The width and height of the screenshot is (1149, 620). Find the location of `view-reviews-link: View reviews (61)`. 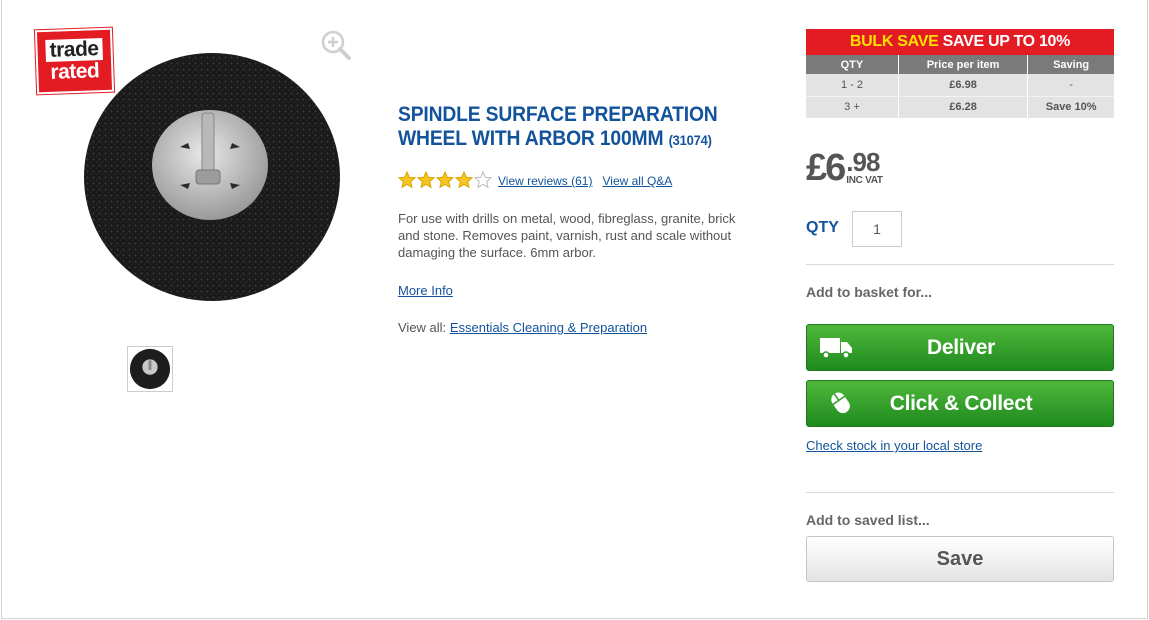

view-reviews-link: View reviews (61) is located at coordinates (545, 181).